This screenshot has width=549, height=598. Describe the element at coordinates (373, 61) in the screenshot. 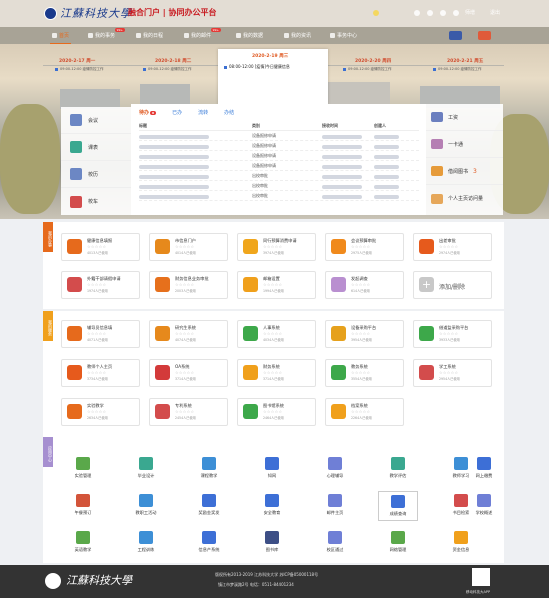

I see `calendar-day: 2020-2-20 周四` at that location.